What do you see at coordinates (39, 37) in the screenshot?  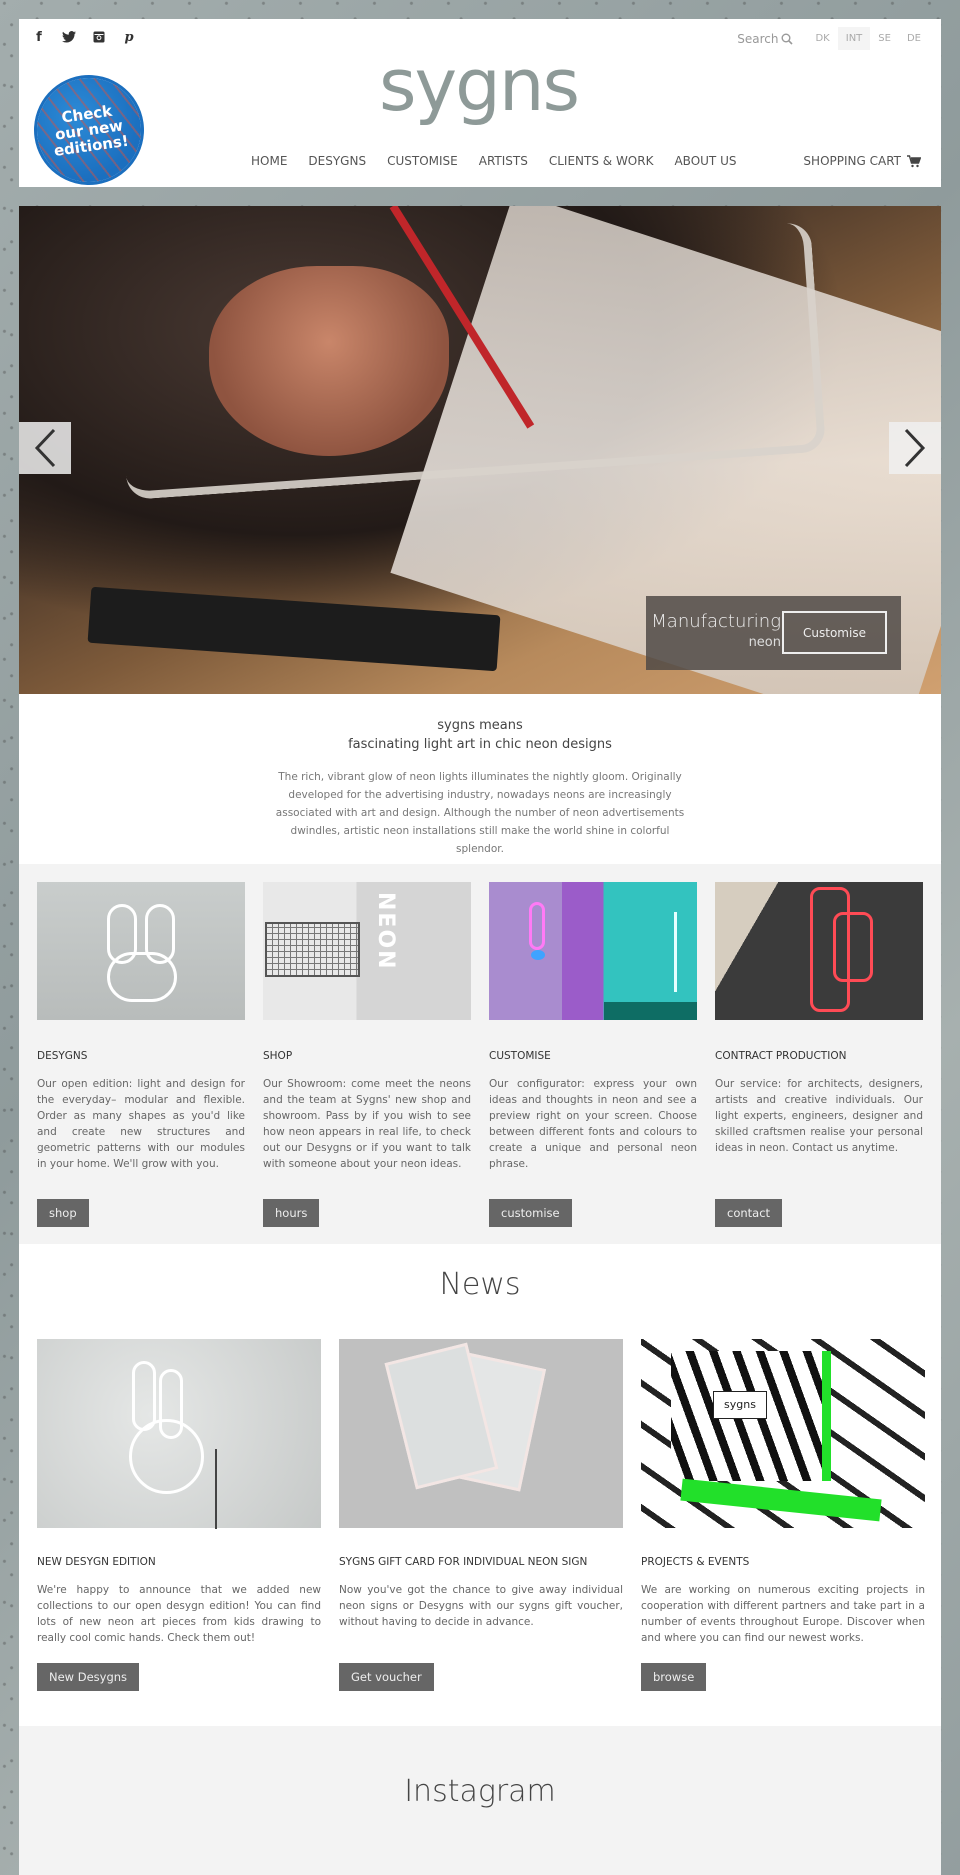 I see `facebook-icon: f` at bounding box center [39, 37].